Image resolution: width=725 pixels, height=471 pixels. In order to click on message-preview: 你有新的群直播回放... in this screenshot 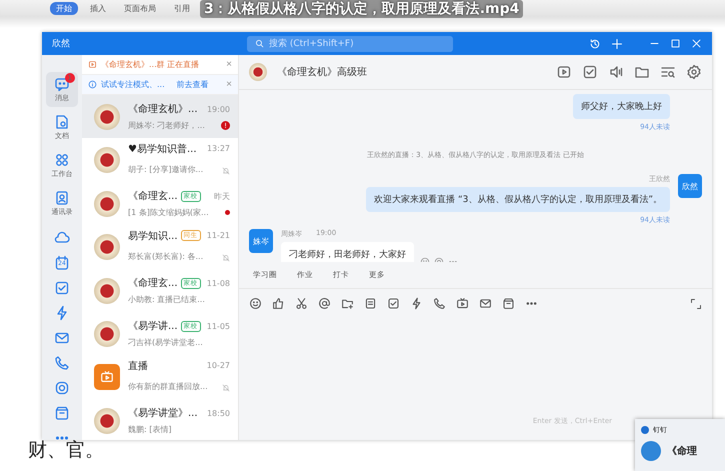, I will do `click(168, 386)`.